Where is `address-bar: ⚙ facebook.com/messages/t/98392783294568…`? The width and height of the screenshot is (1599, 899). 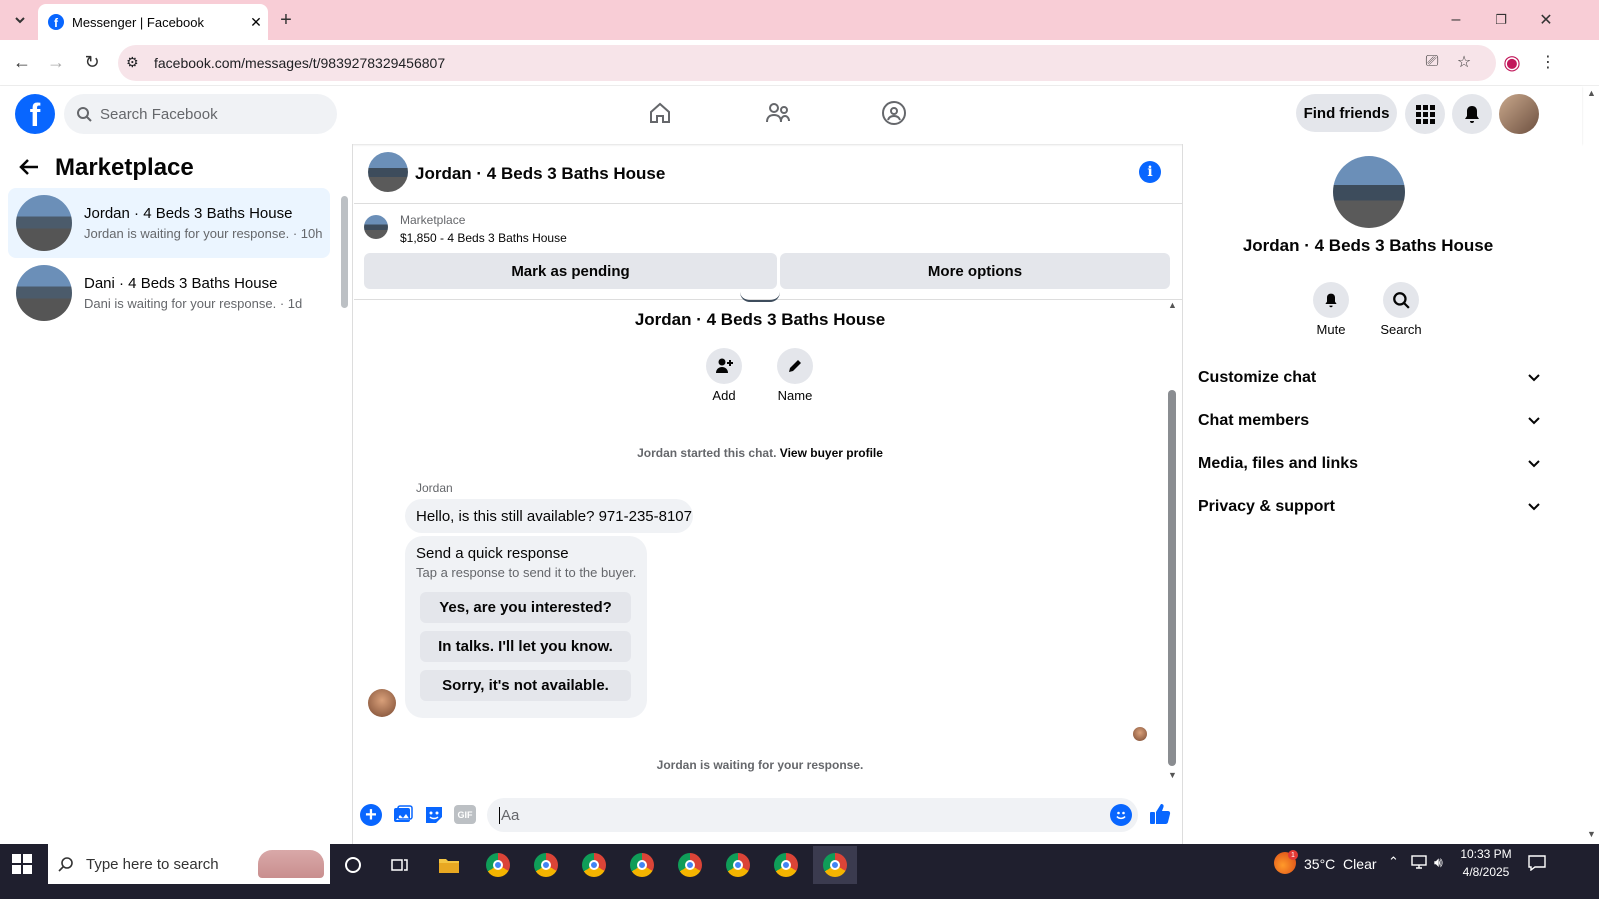 address-bar: ⚙ facebook.com/messages/t/98392783294568… is located at coordinates (807, 63).